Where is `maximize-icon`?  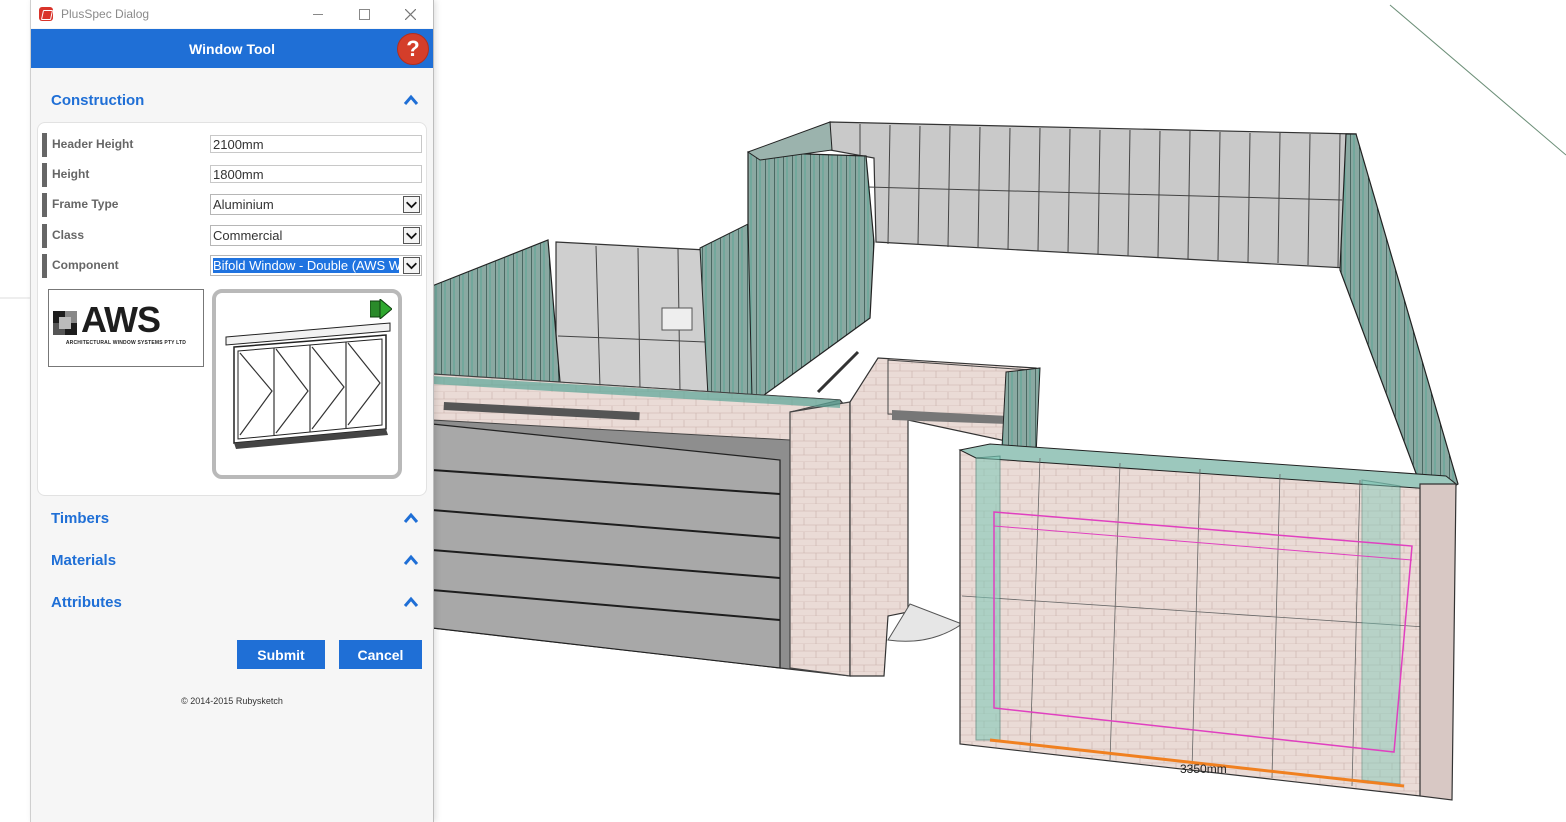 maximize-icon is located at coordinates (364, 14).